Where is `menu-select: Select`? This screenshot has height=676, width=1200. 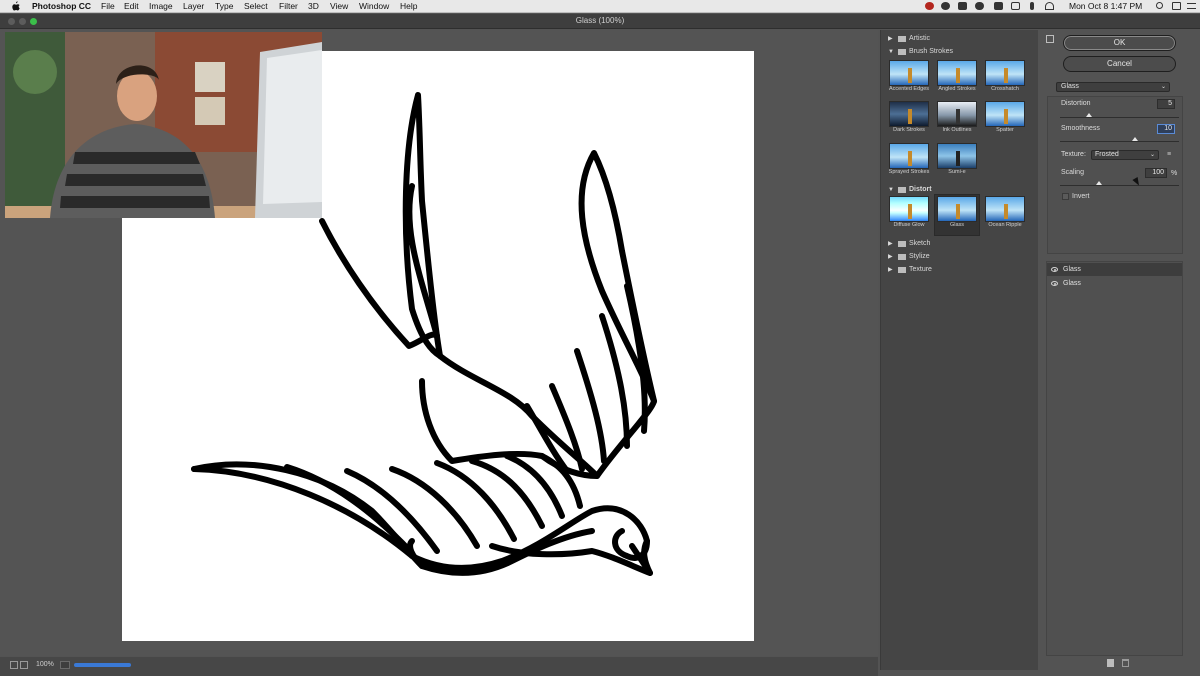
menu-select: Select is located at coordinates (256, 6).